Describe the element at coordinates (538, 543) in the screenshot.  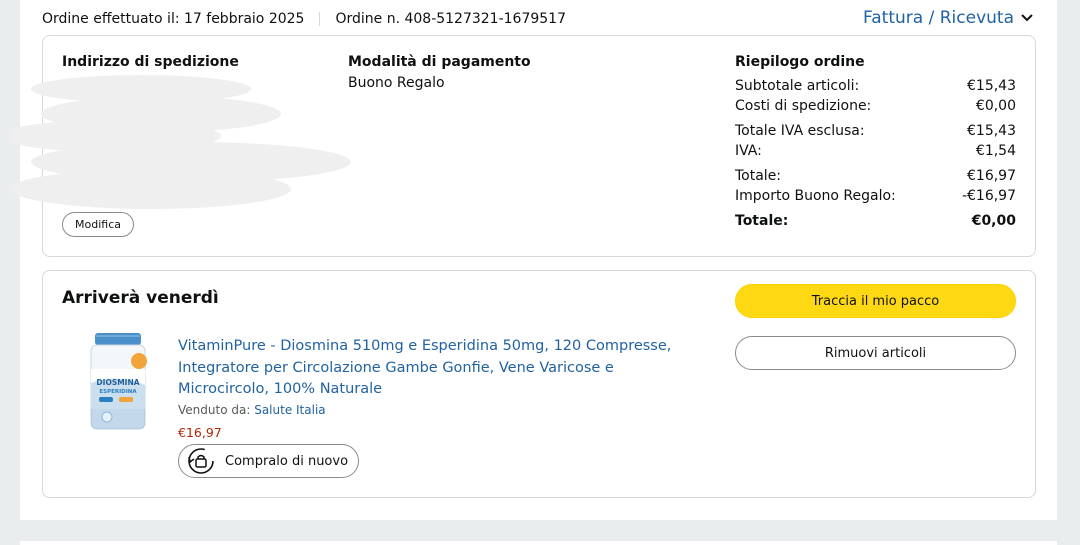
I see `next-section-card` at that location.